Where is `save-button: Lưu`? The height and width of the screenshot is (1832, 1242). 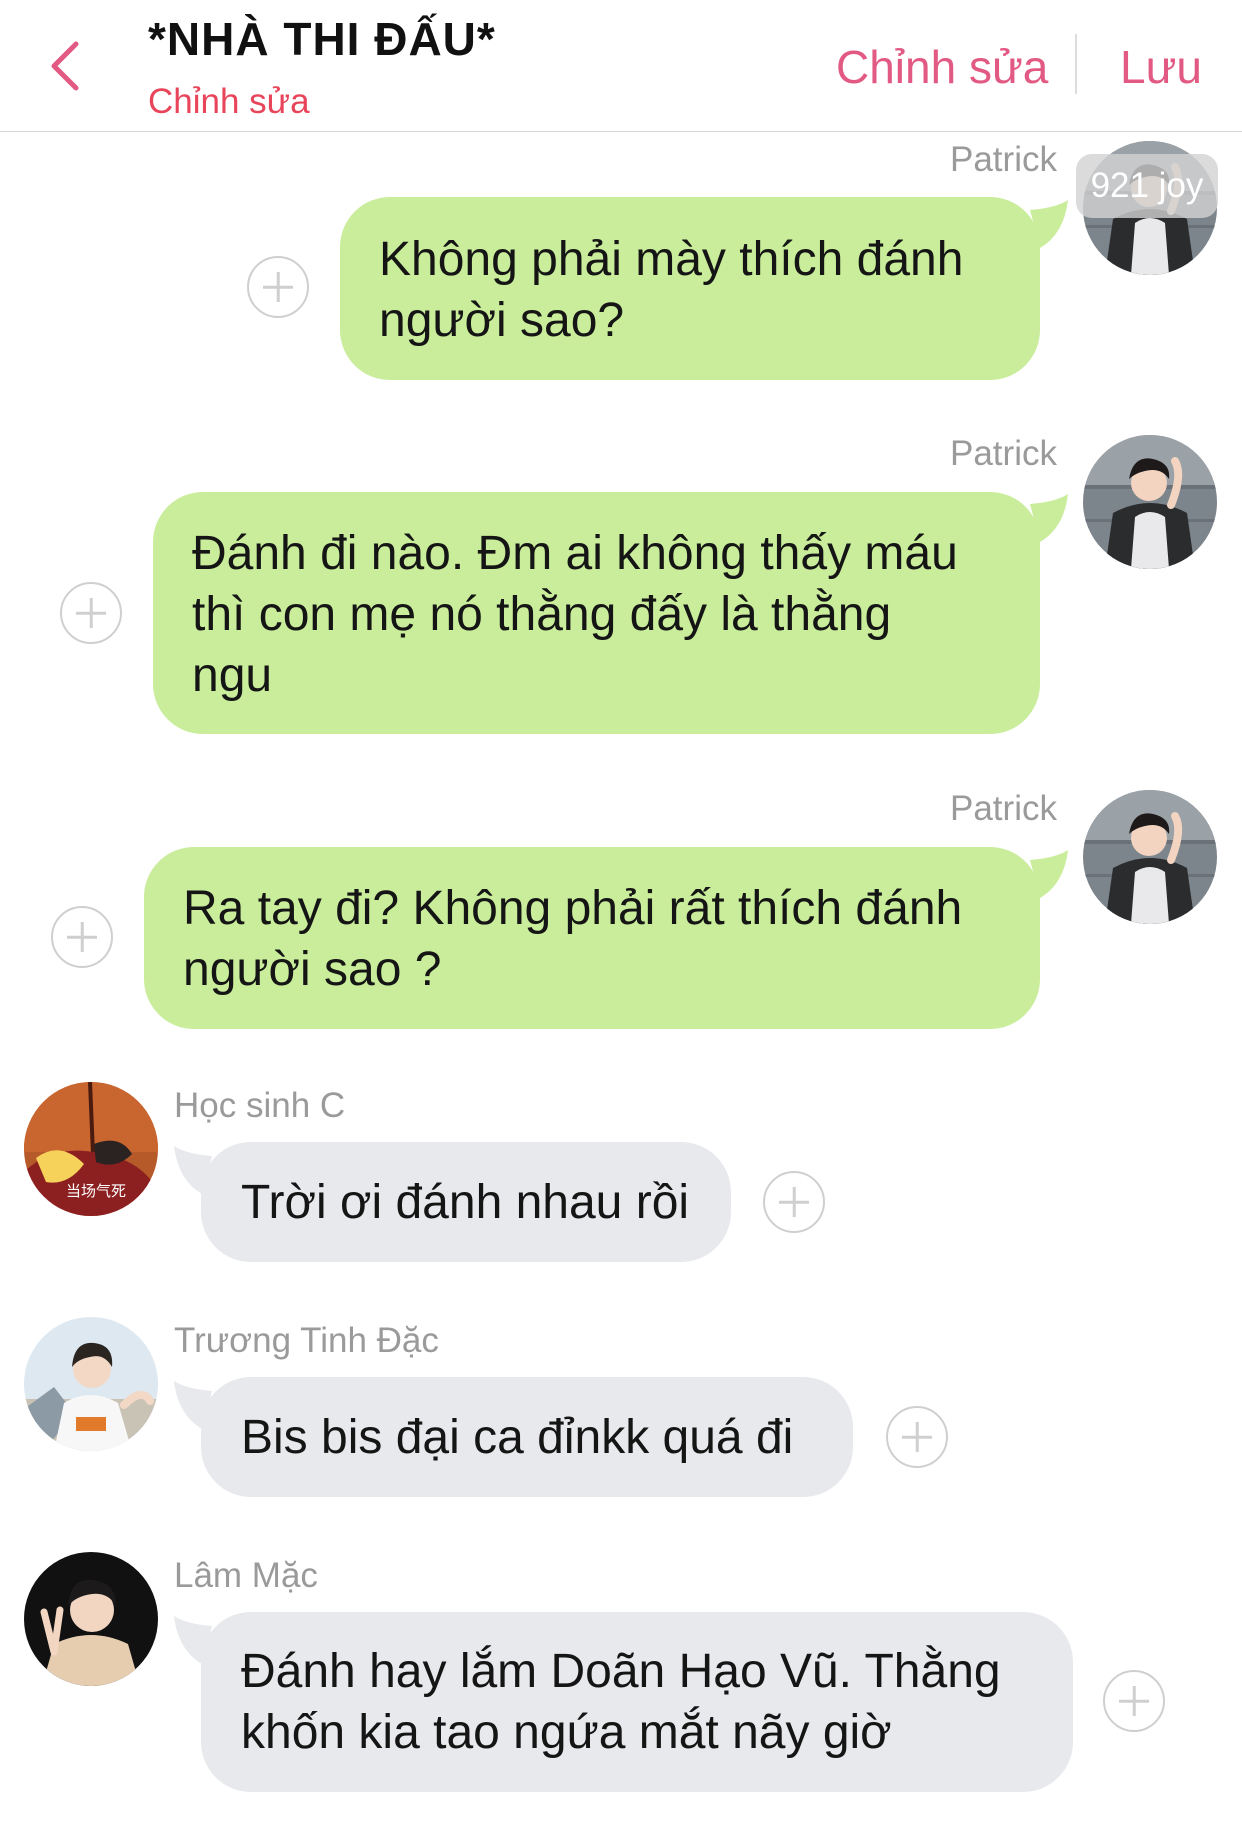 save-button: Lưu is located at coordinates (1161, 67).